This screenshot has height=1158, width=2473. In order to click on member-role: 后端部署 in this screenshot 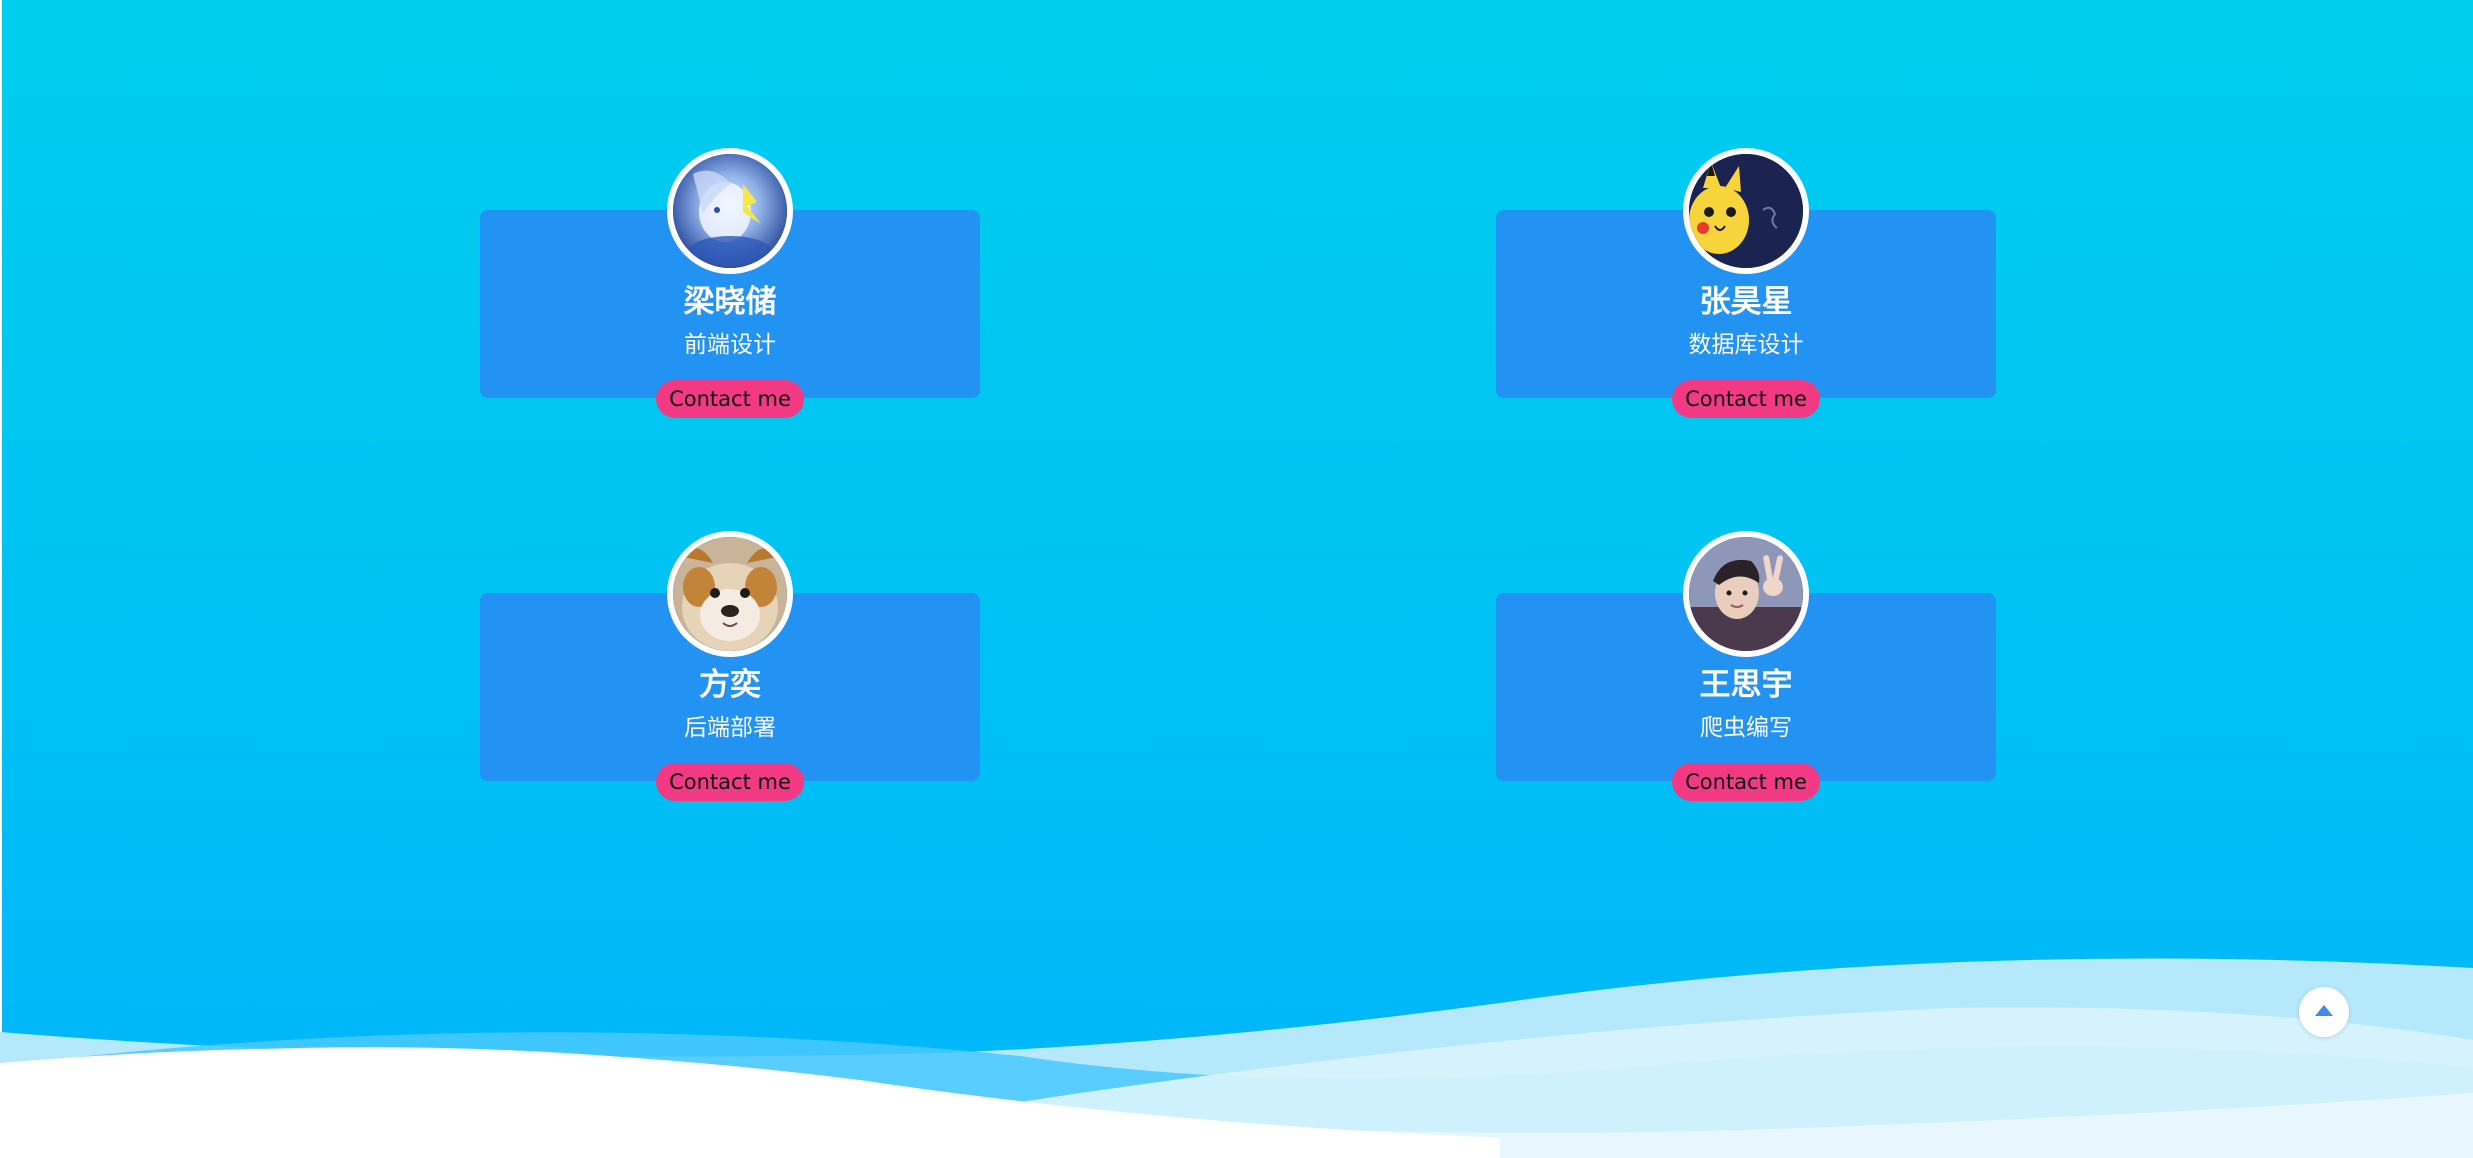, I will do `click(730, 728)`.